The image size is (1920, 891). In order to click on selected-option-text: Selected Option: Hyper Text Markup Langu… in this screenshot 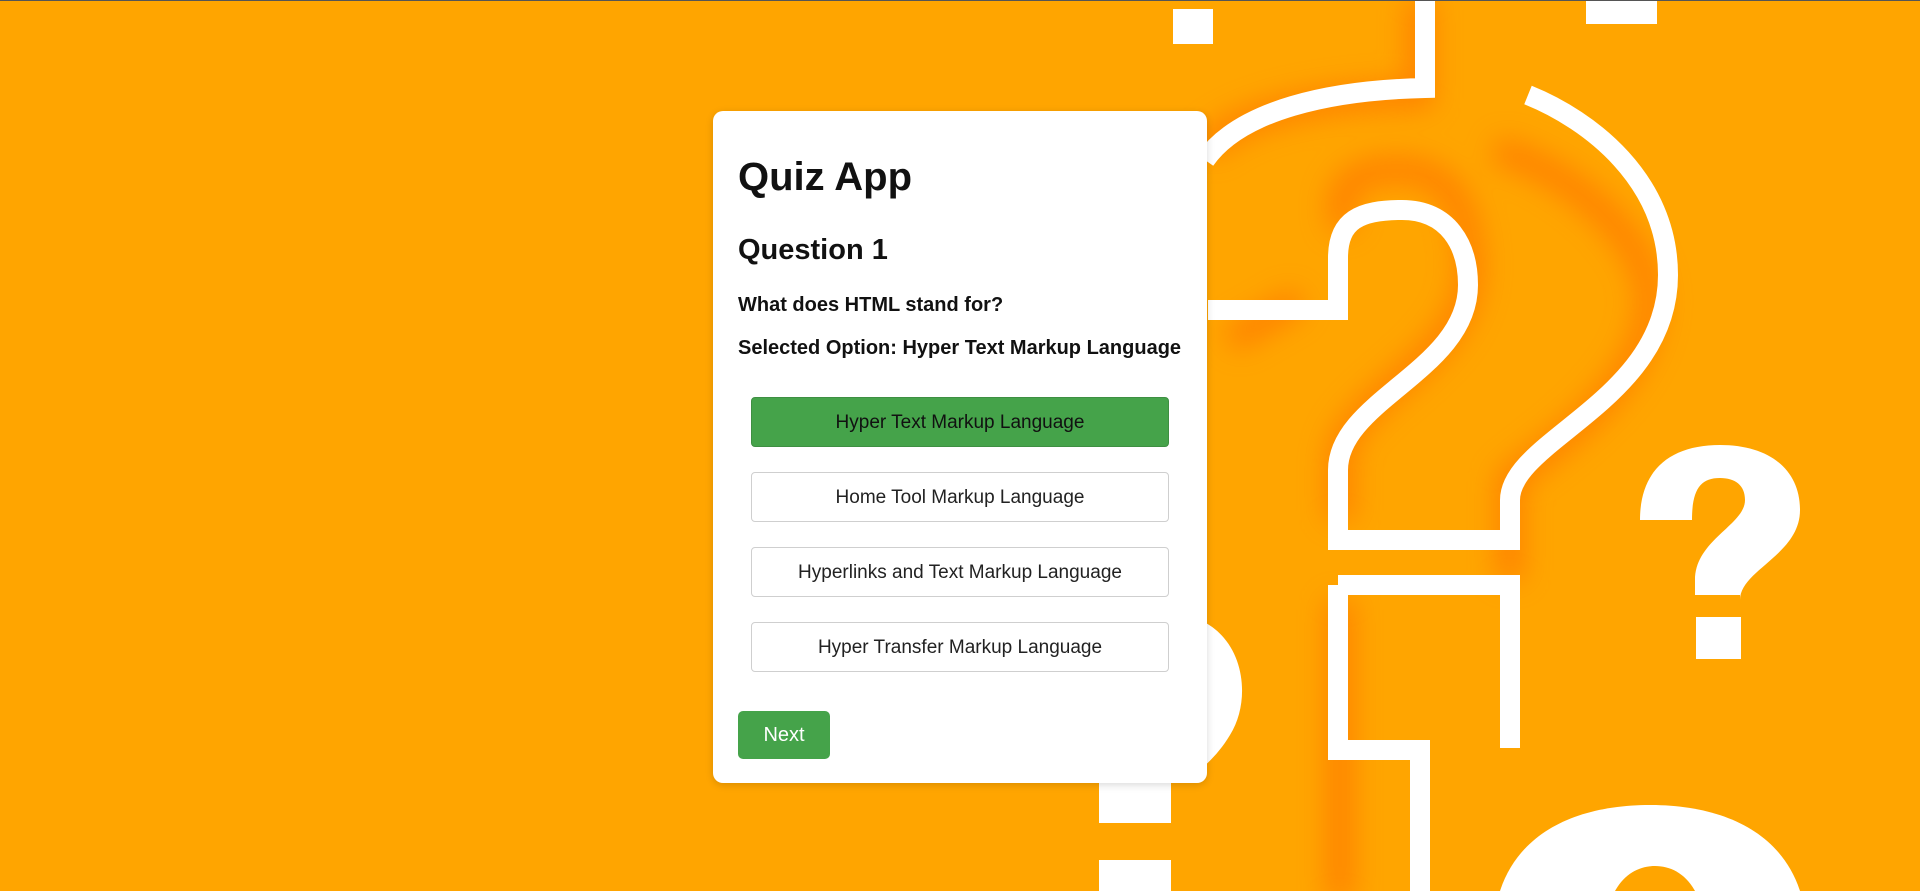, I will do `click(960, 348)`.